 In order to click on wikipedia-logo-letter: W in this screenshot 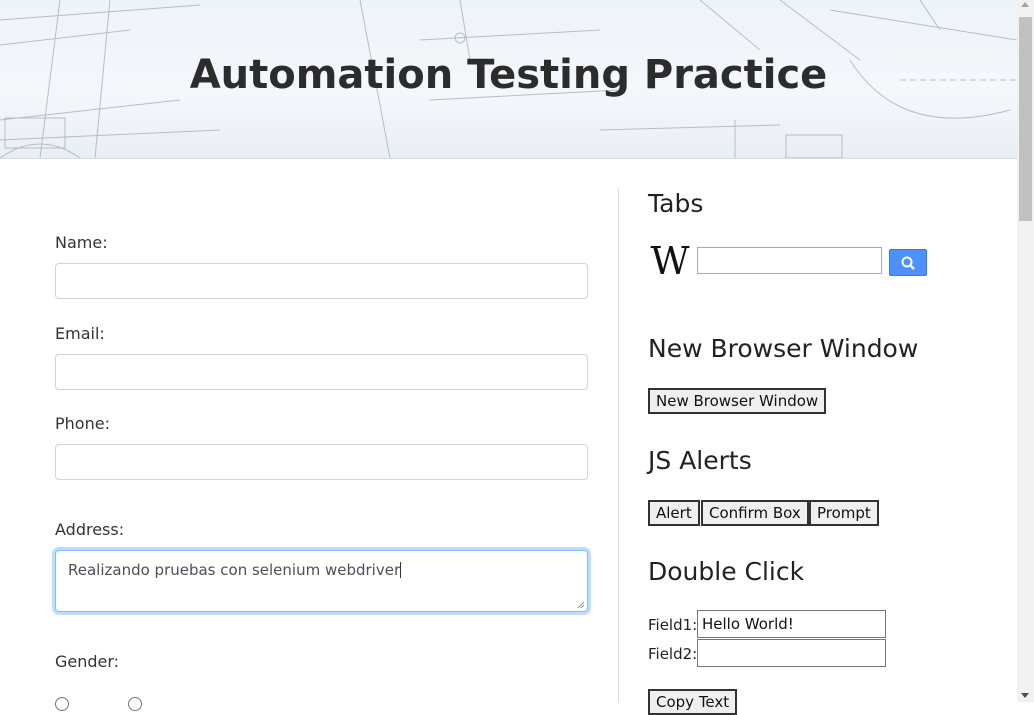, I will do `click(669, 260)`.